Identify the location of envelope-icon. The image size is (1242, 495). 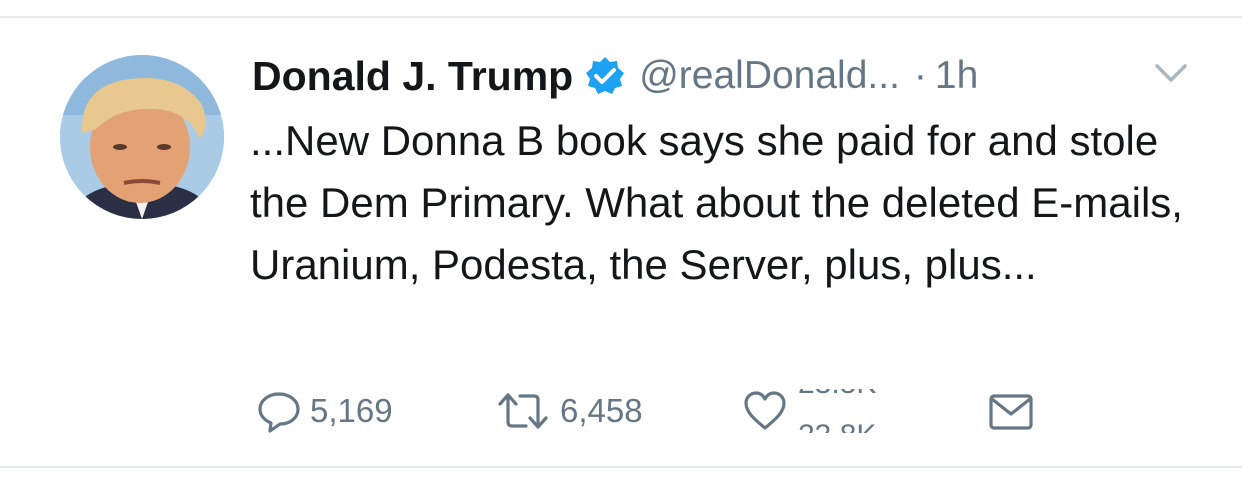
(1011, 412).